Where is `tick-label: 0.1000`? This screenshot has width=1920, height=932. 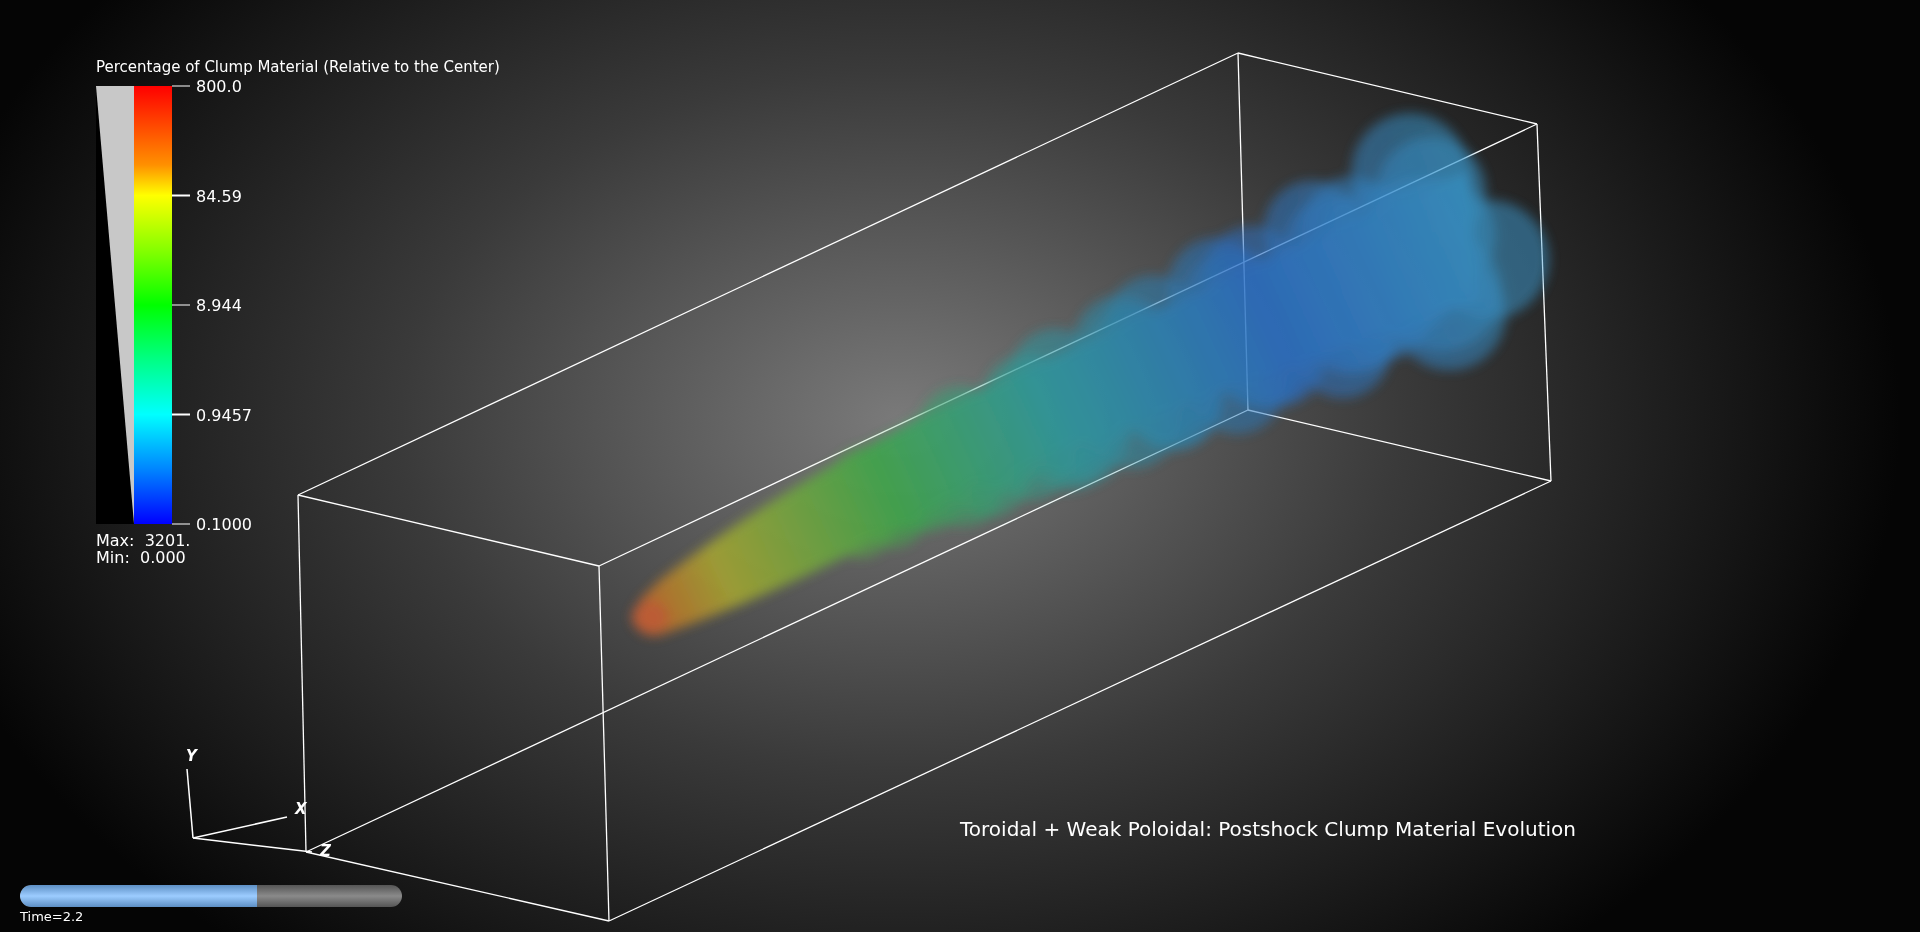
tick-label: 0.1000 is located at coordinates (224, 524).